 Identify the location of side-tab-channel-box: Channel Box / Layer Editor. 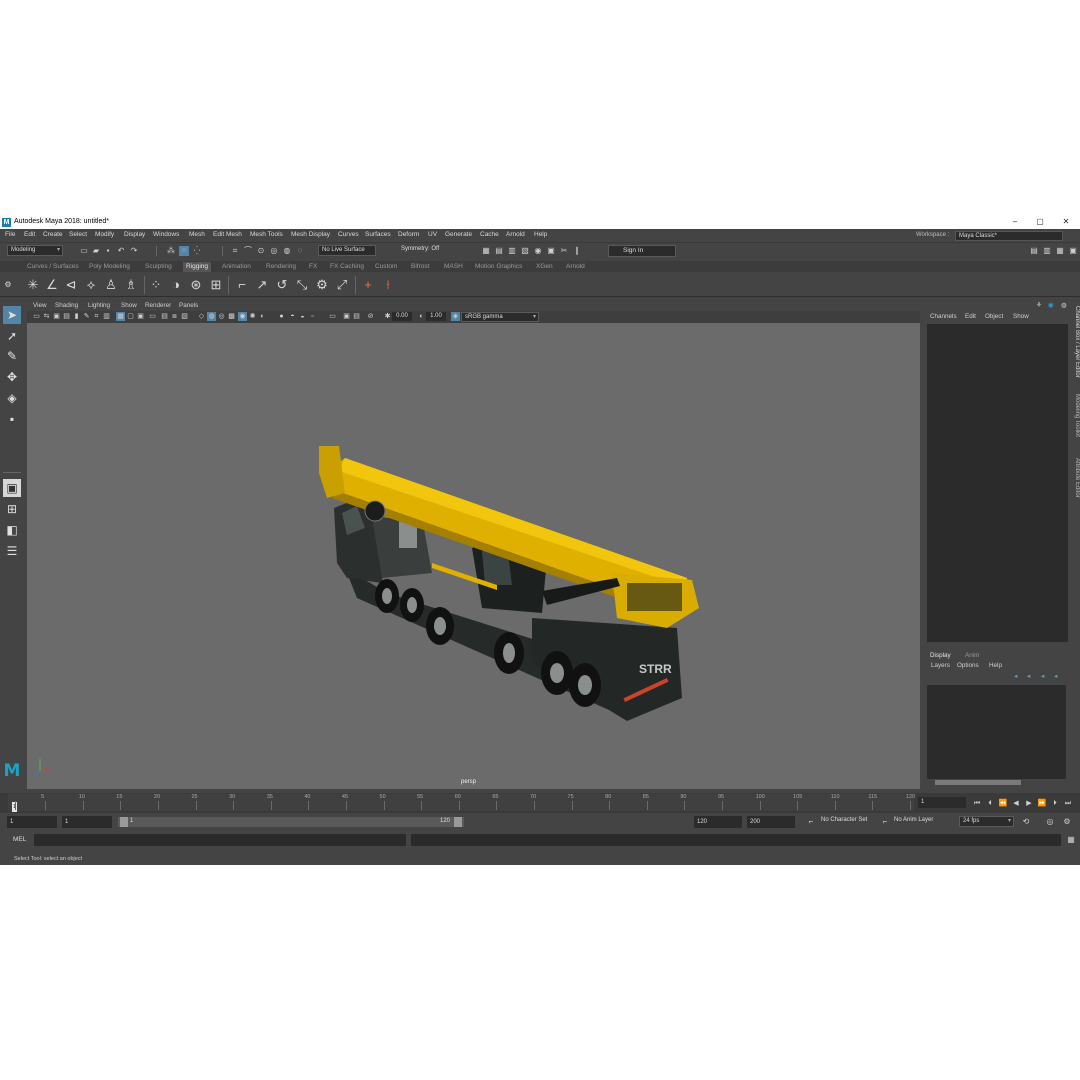
(1075, 342).